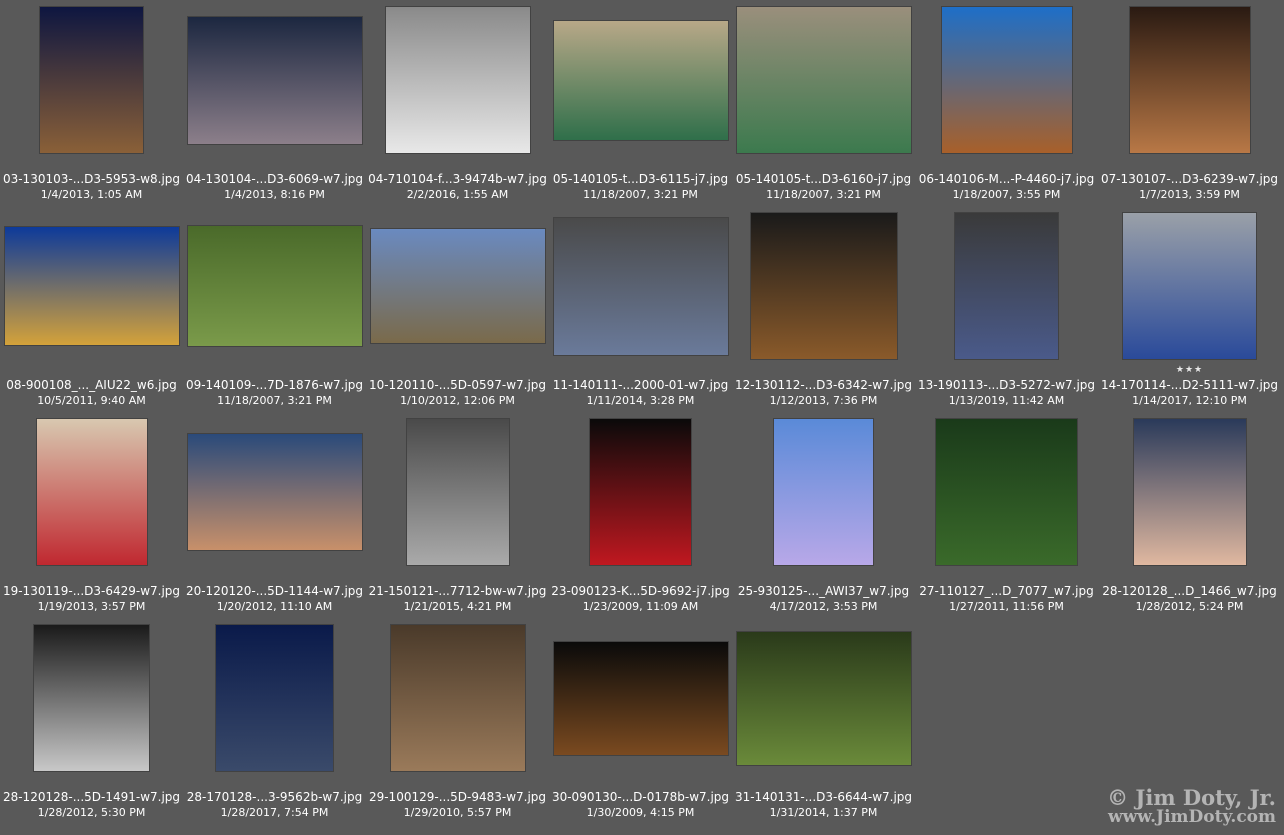 Image resolution: width=1284 pixels, height=835 pixels. I want to click on file-date: 1/18/2007, 3:55 PM, so click(1006, 194).